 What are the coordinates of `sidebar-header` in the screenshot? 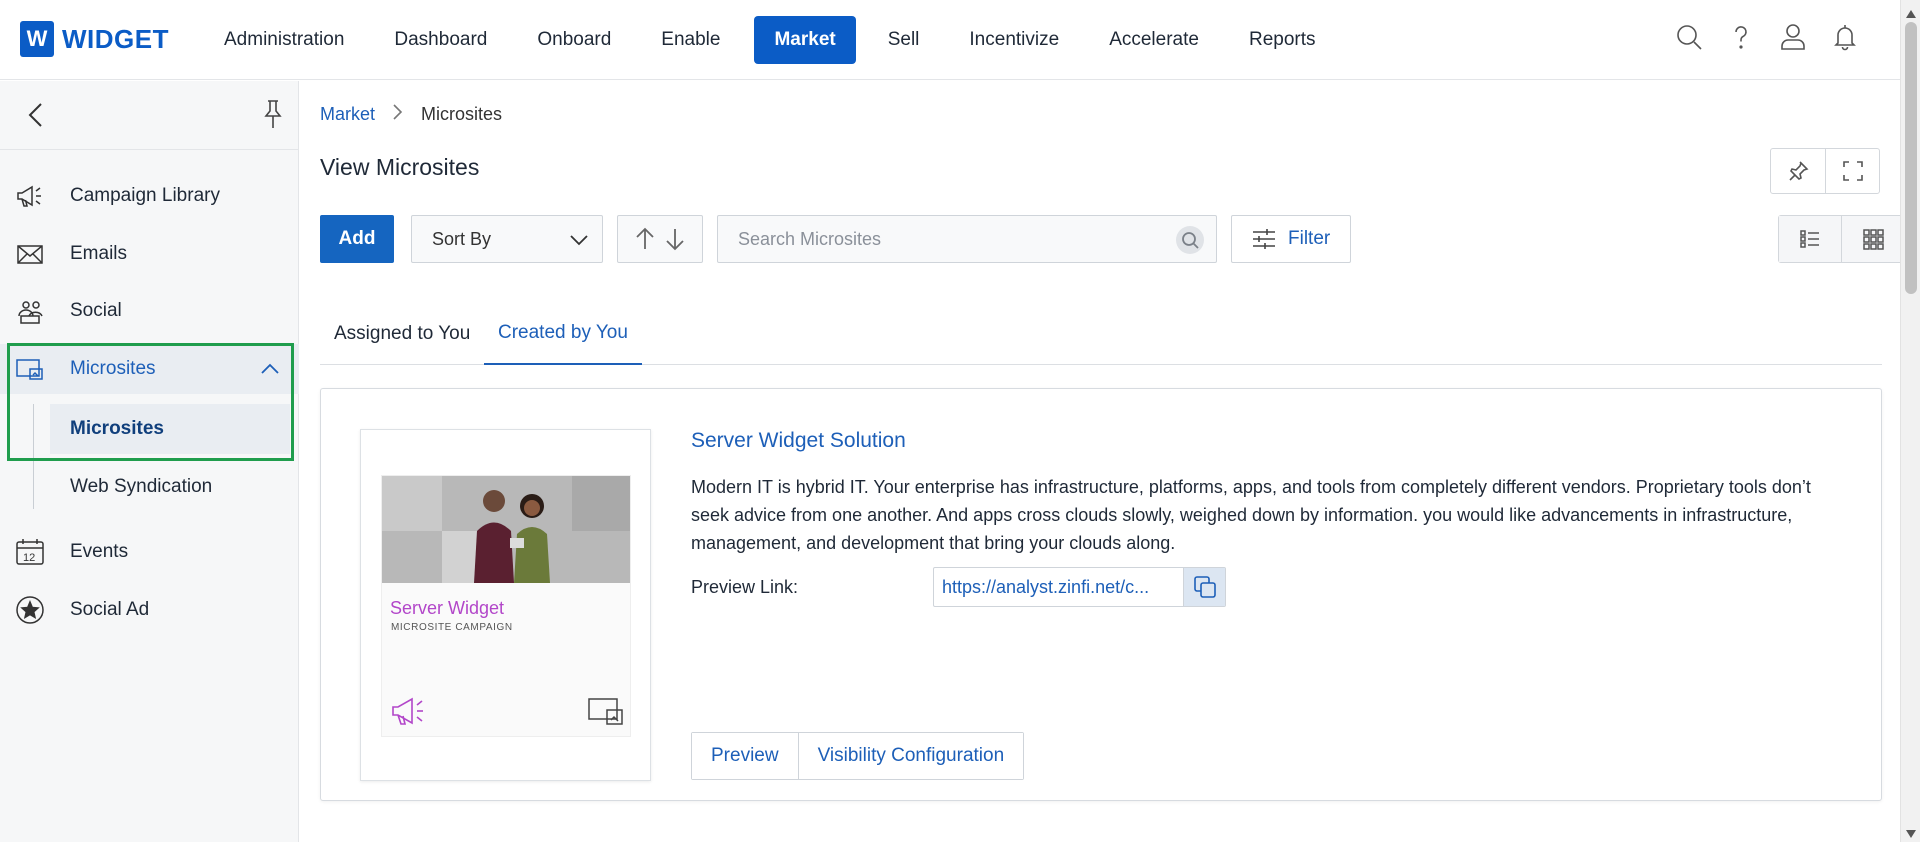 It's located at (149, 115).